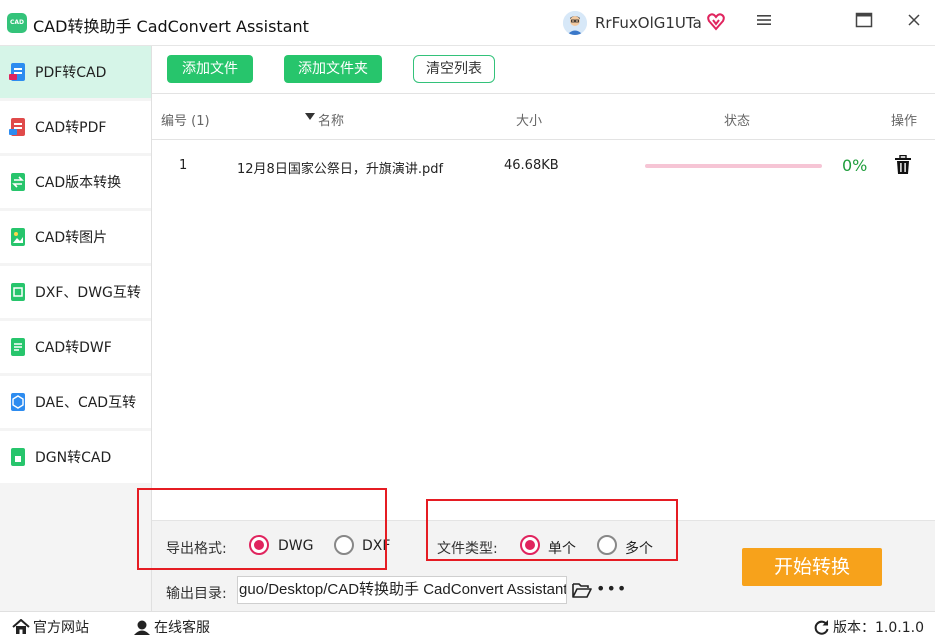 The image size is (935, 639). I want to click on version-info: 版本：1.0.1.0, so click(868, 627).